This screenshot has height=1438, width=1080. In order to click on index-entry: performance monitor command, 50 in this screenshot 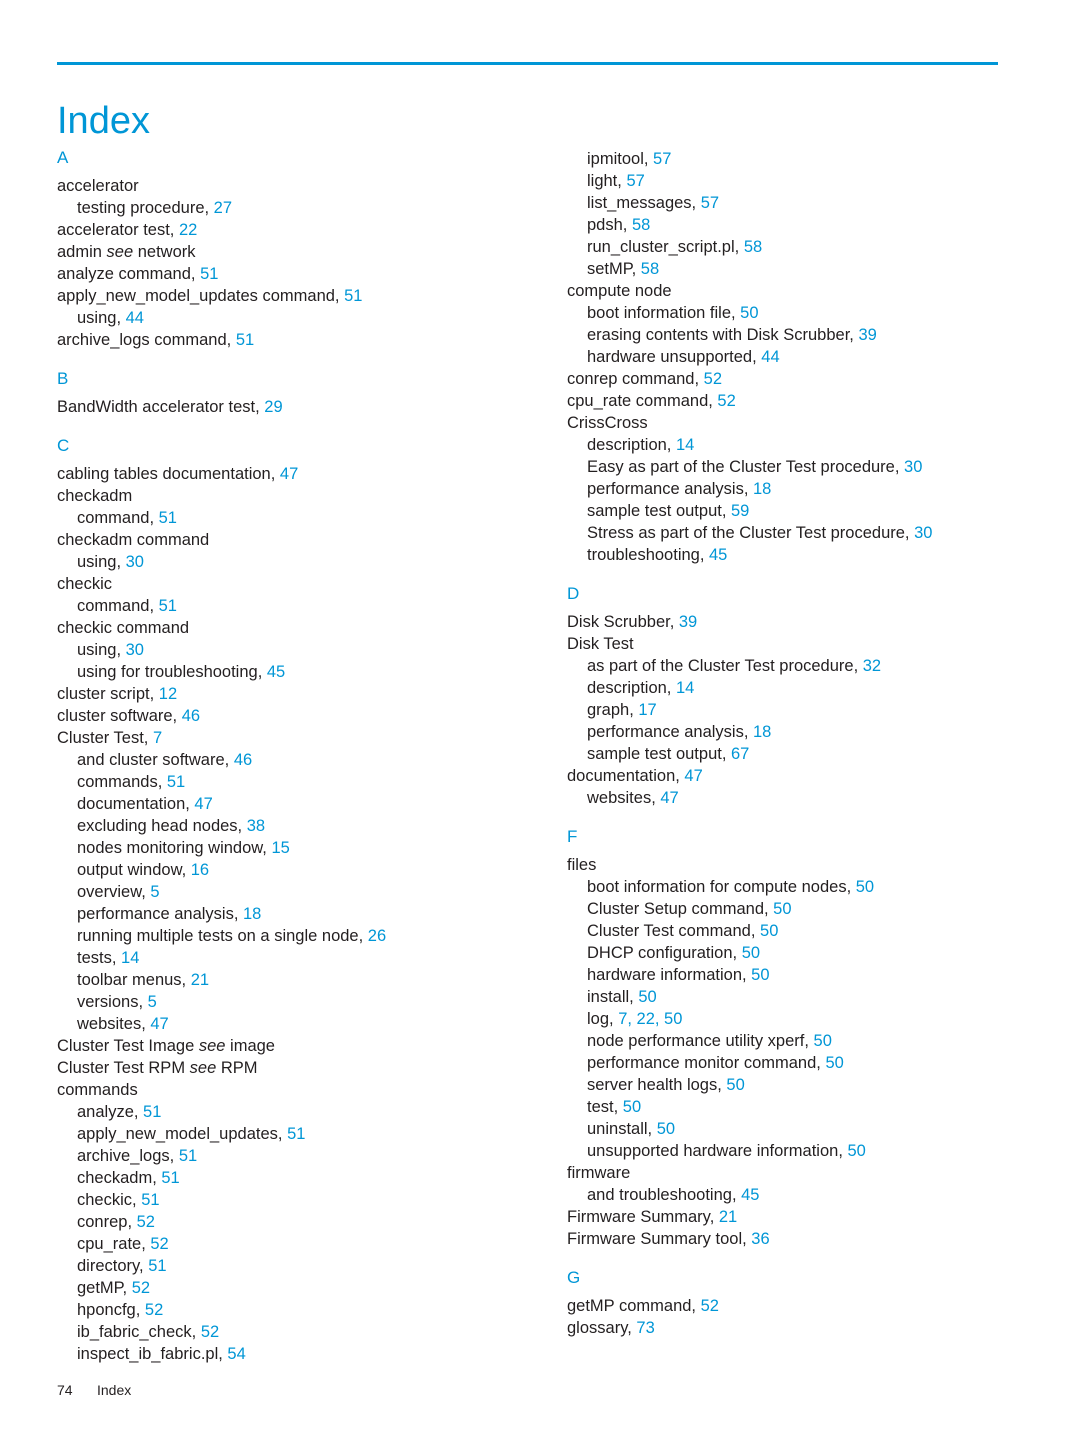, I will do `click(792, 1063)`.